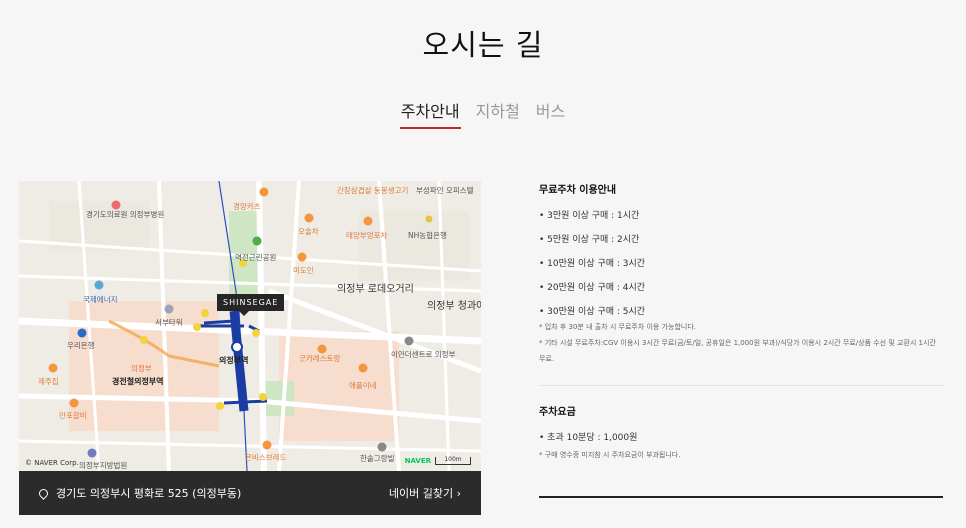 The width and height of the screenshot is (966, 528). What do you see at coordinates (73, 415) in the screenshot?
I see `map-label: 만포갈비` at bounding box center [73, 415].